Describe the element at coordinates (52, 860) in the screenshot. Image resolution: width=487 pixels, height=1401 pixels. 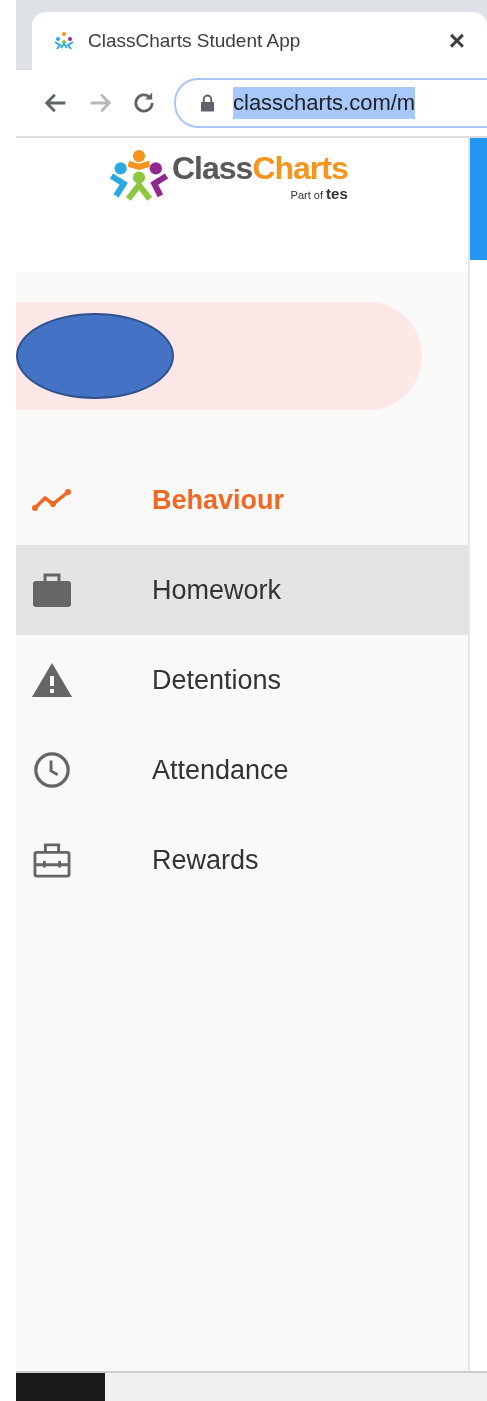
I see `toolbox-icon` at that location.